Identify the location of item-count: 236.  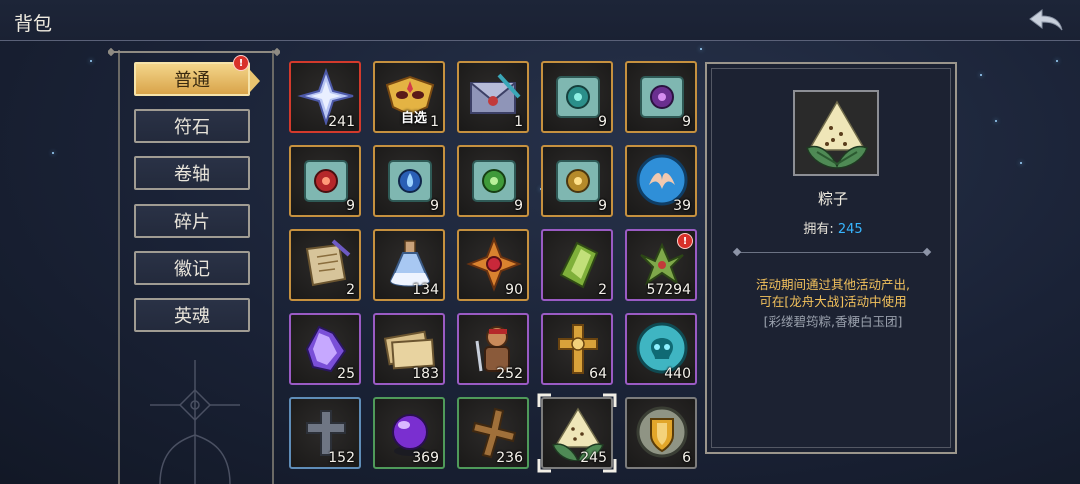
(509, 458).